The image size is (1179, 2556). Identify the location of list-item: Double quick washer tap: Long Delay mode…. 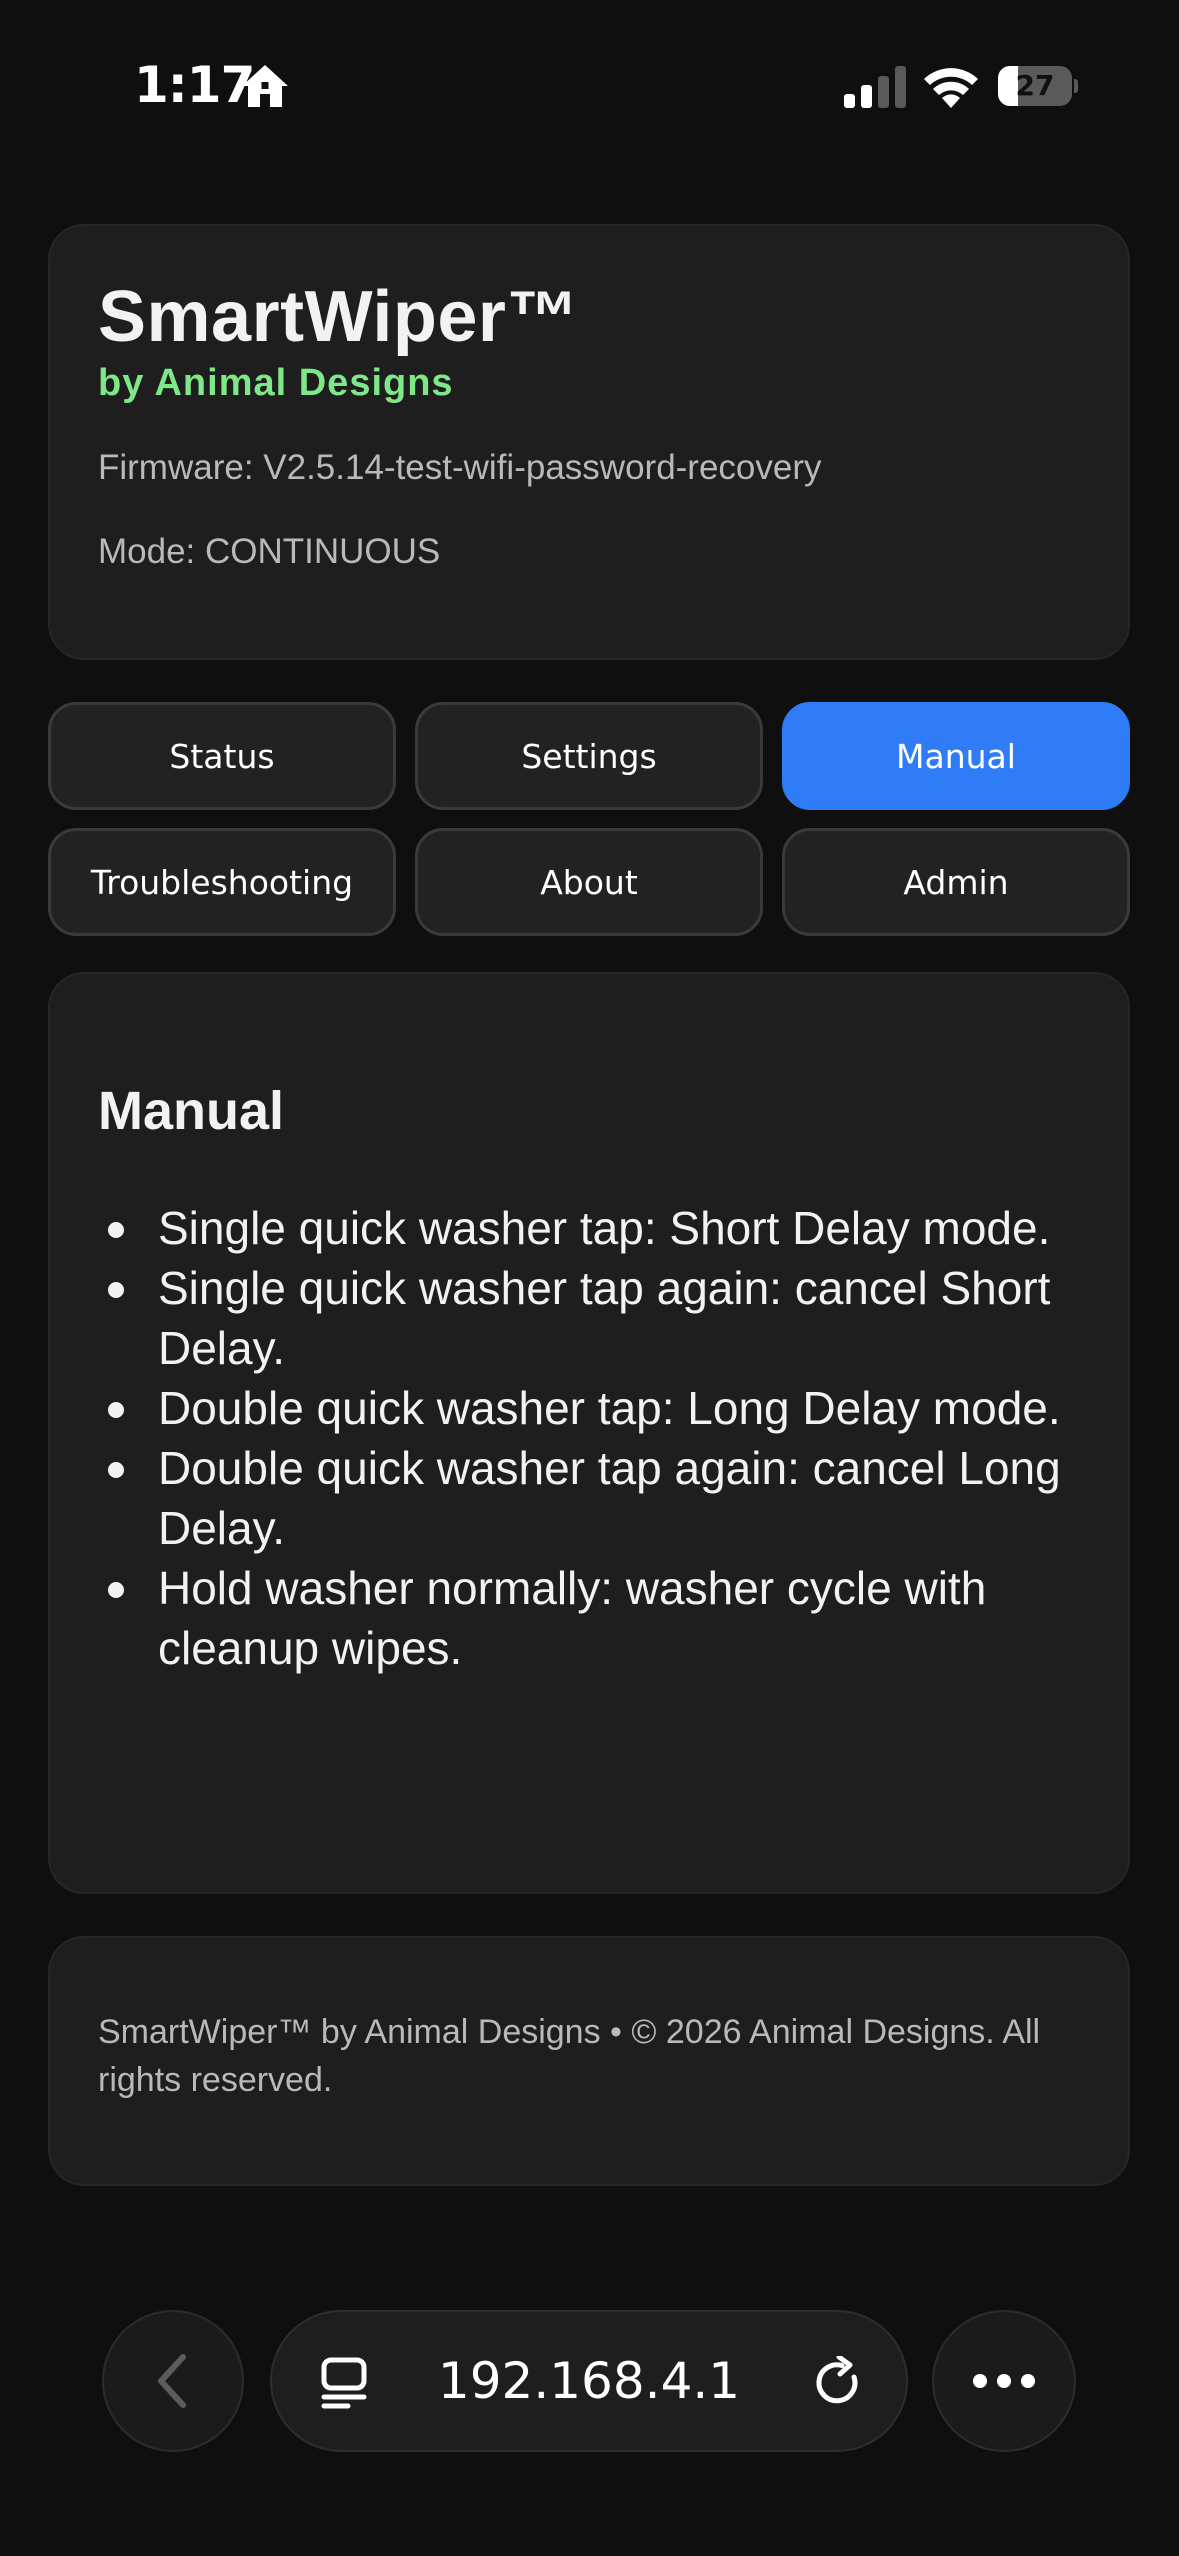
(588, 1408).